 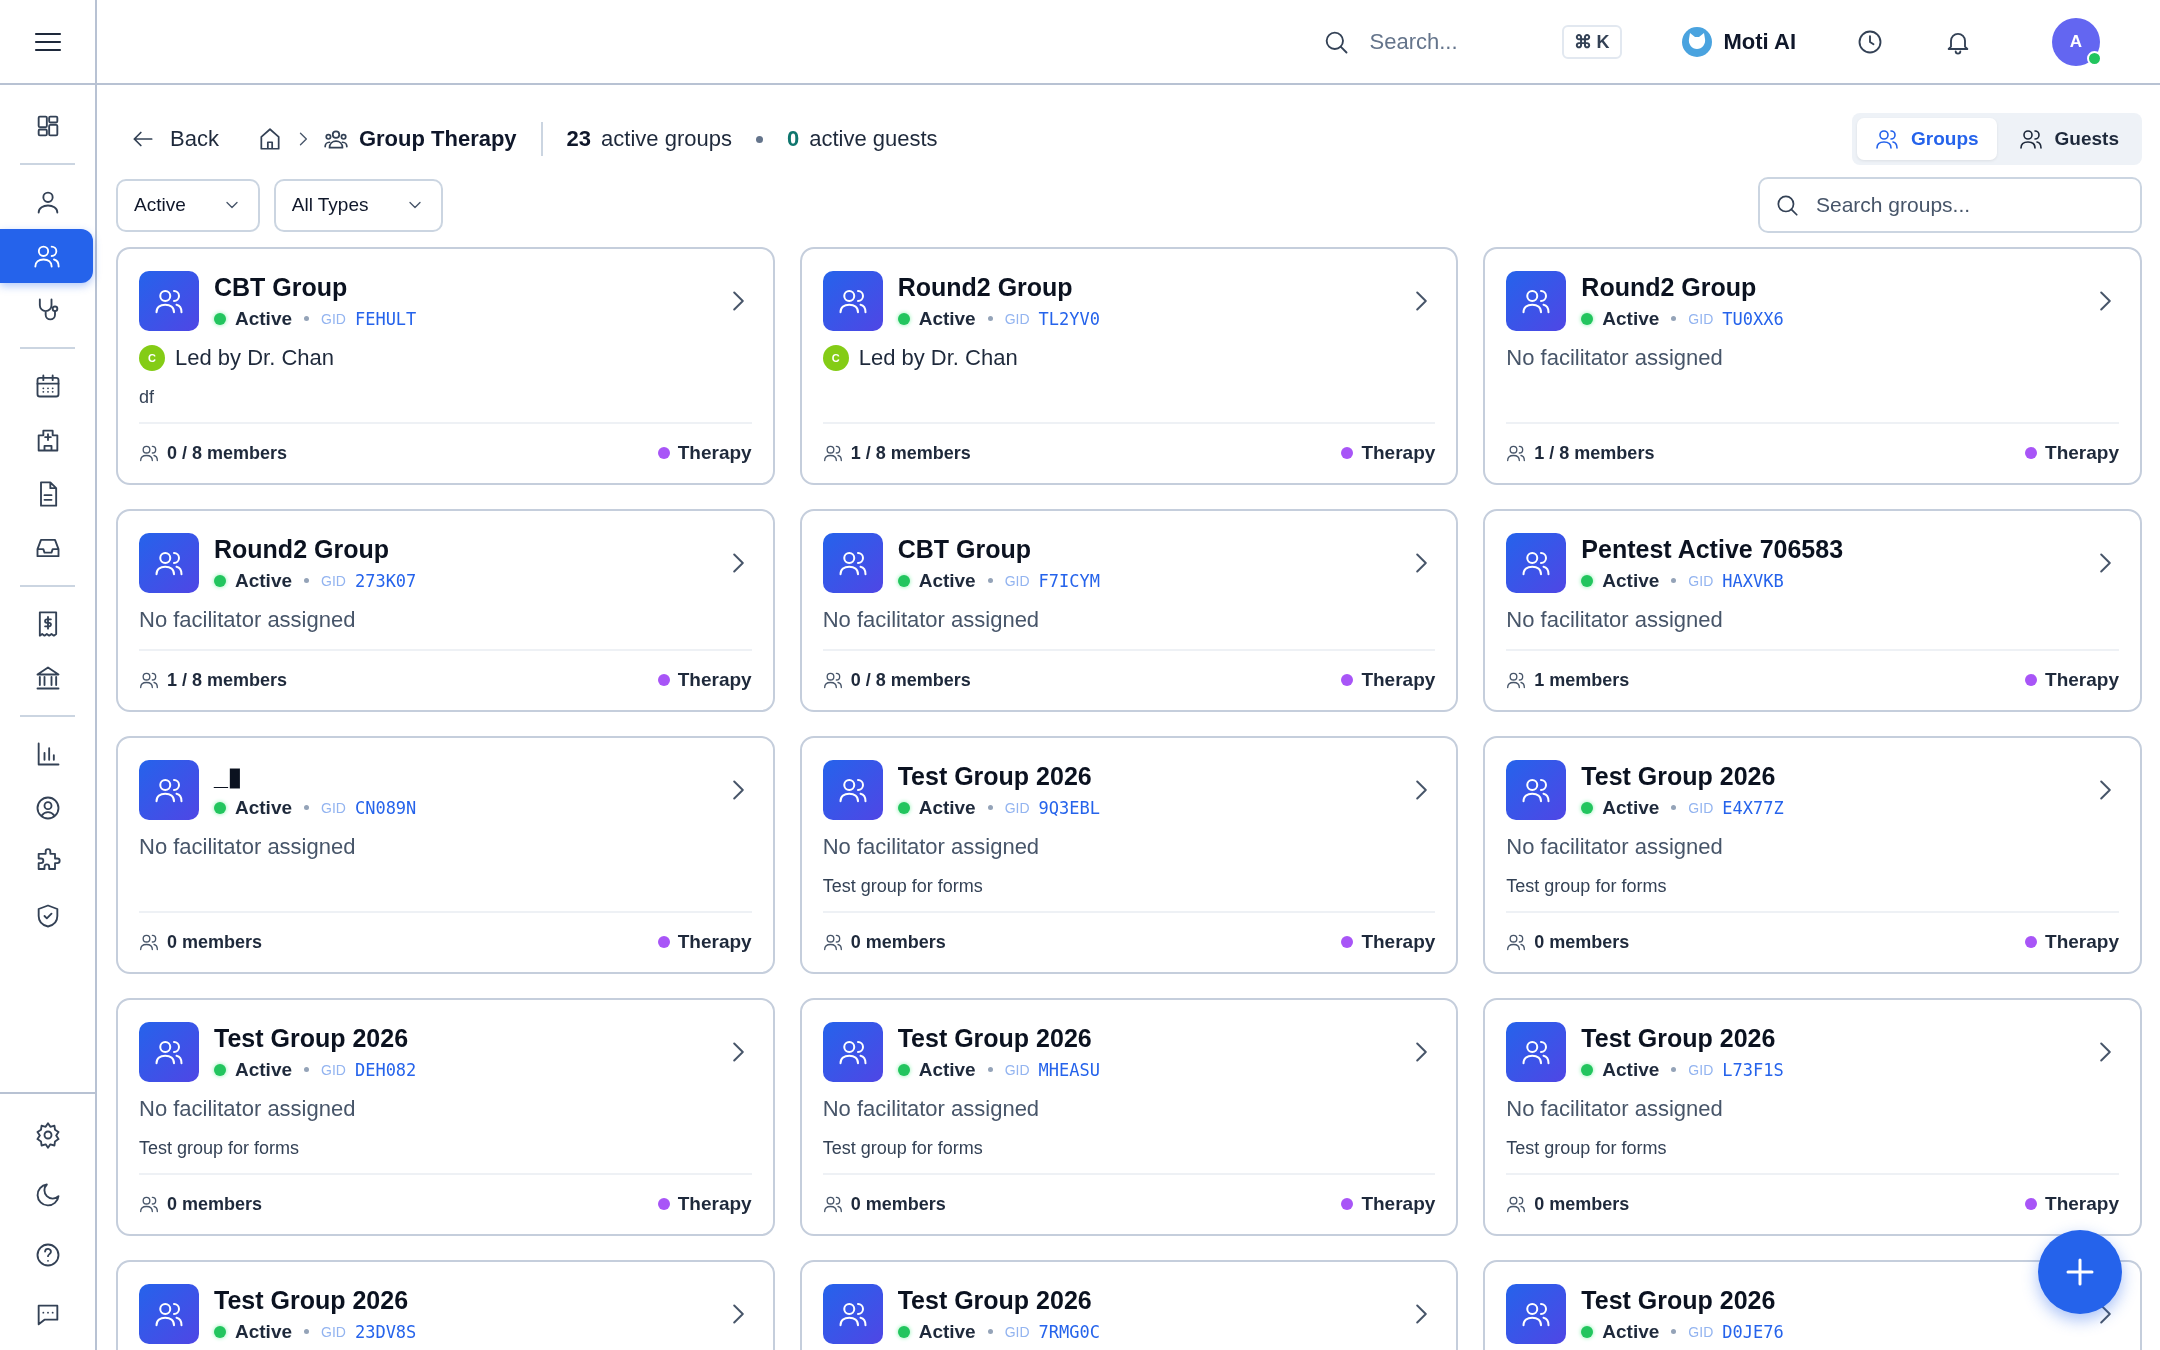 I want to click on group-card: Test Group 2026 Active GID L73F1S No facilitator assigned Test group for forms 0 members Therapy, so click(x=1812, y=1117).